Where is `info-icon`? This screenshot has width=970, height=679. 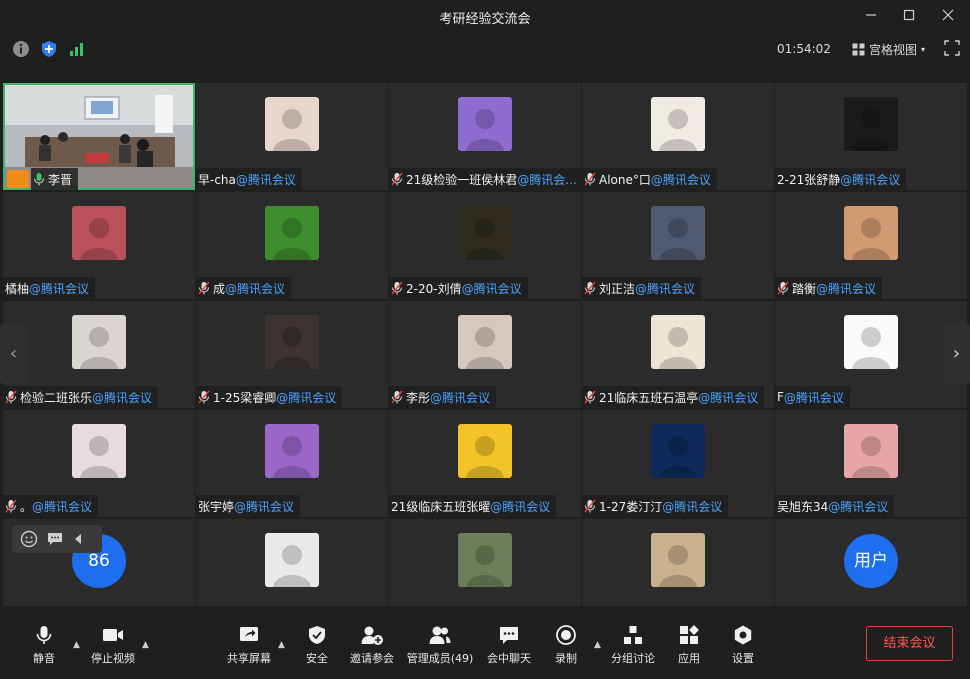
info-icon is located at coordinates (21, 49).